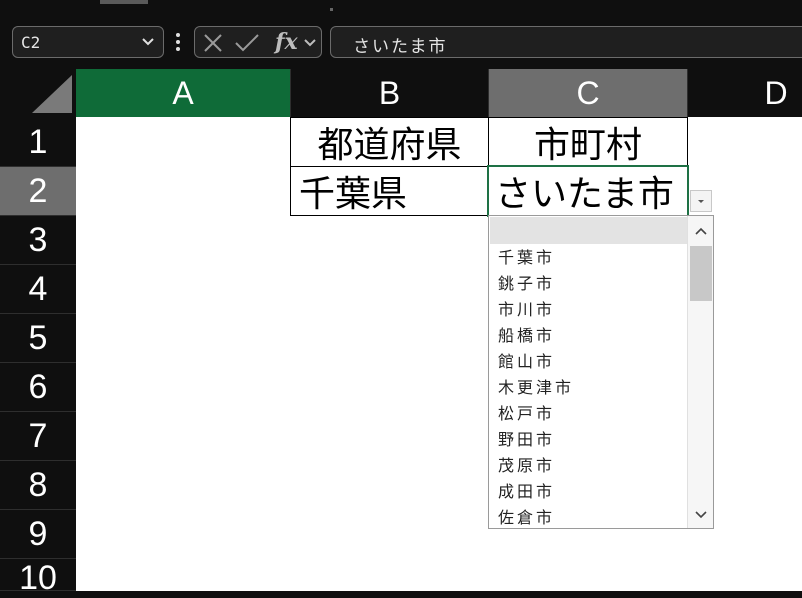 This screenshot has height=598, width=802. What do you see at coordinates (38, 338) in the screenshot?
I see `row-header-5: 5` at bounding box center [38, 338].